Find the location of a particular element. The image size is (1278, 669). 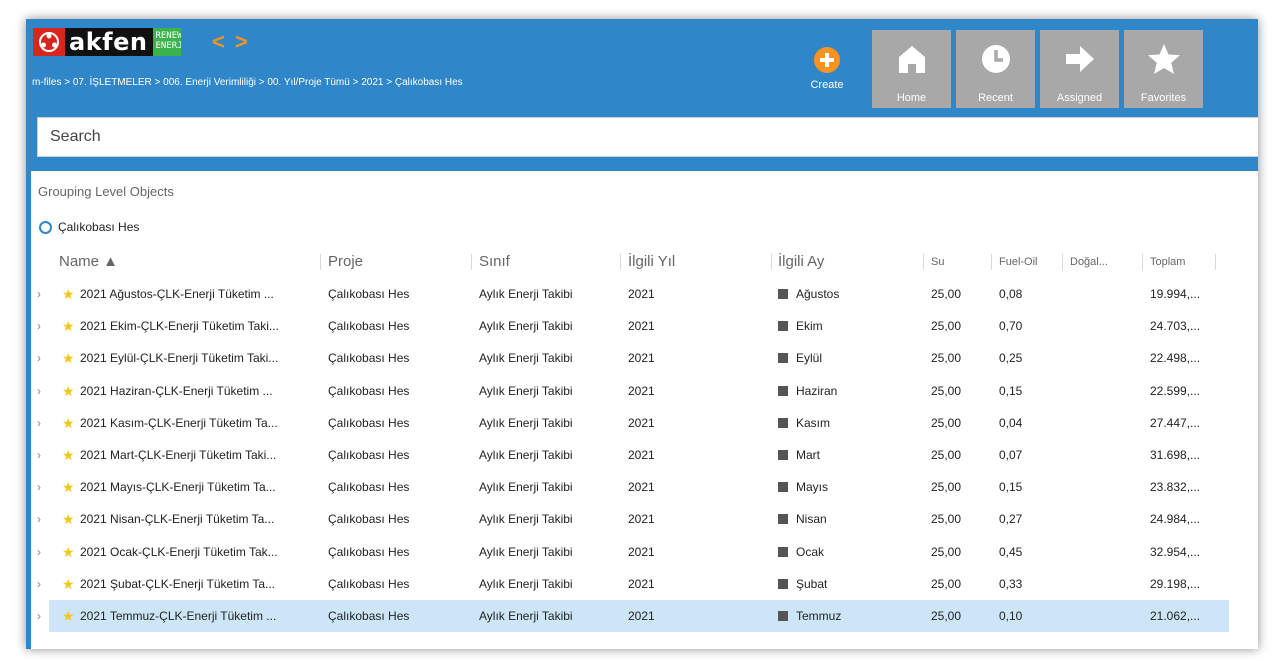

group-node: Çalıkobası Hes is located at coordinates (89, 227).